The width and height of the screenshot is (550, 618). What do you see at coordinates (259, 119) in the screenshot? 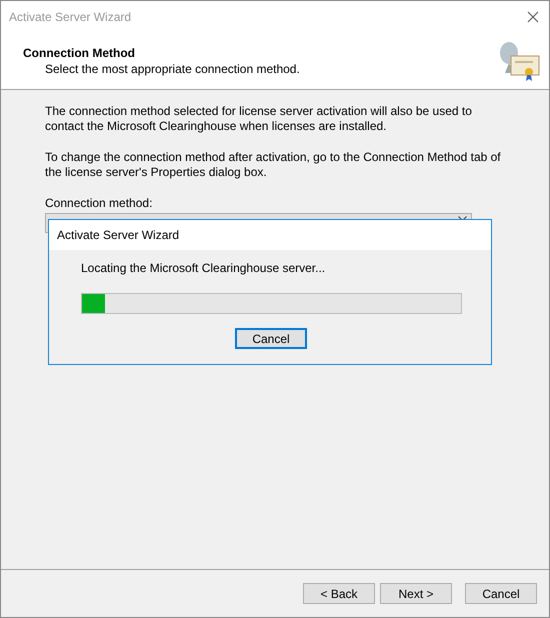
I see `info-paragraph: The connection method selected for license server activation will also be used to contact the Microsoft Clearinghouse when licenses are installed.` at bounding box center [259, 119].